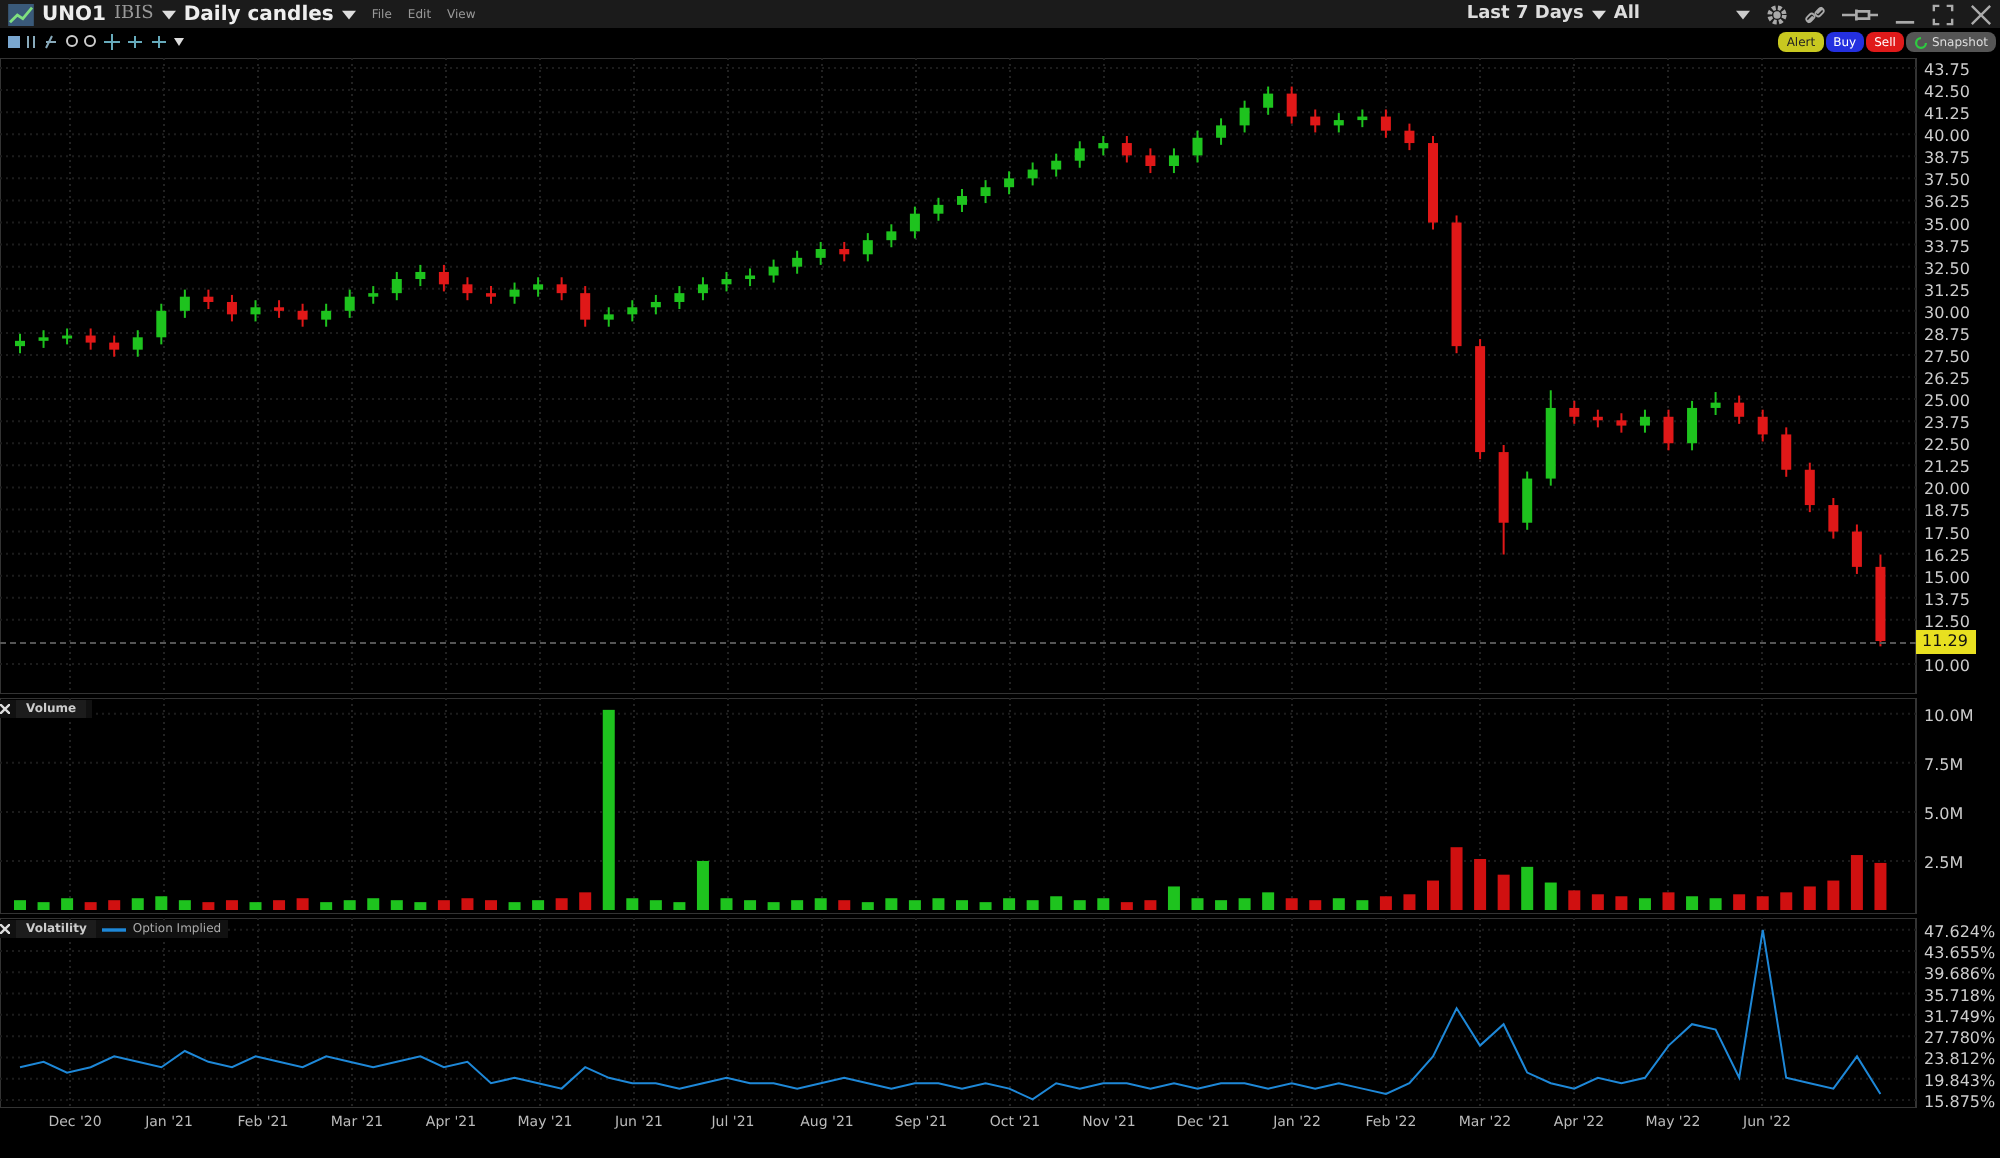  What do you see at coordinates (21, 14) in the screenshot?
I see `chart-logo-icon` at bounding box center [21, 14].